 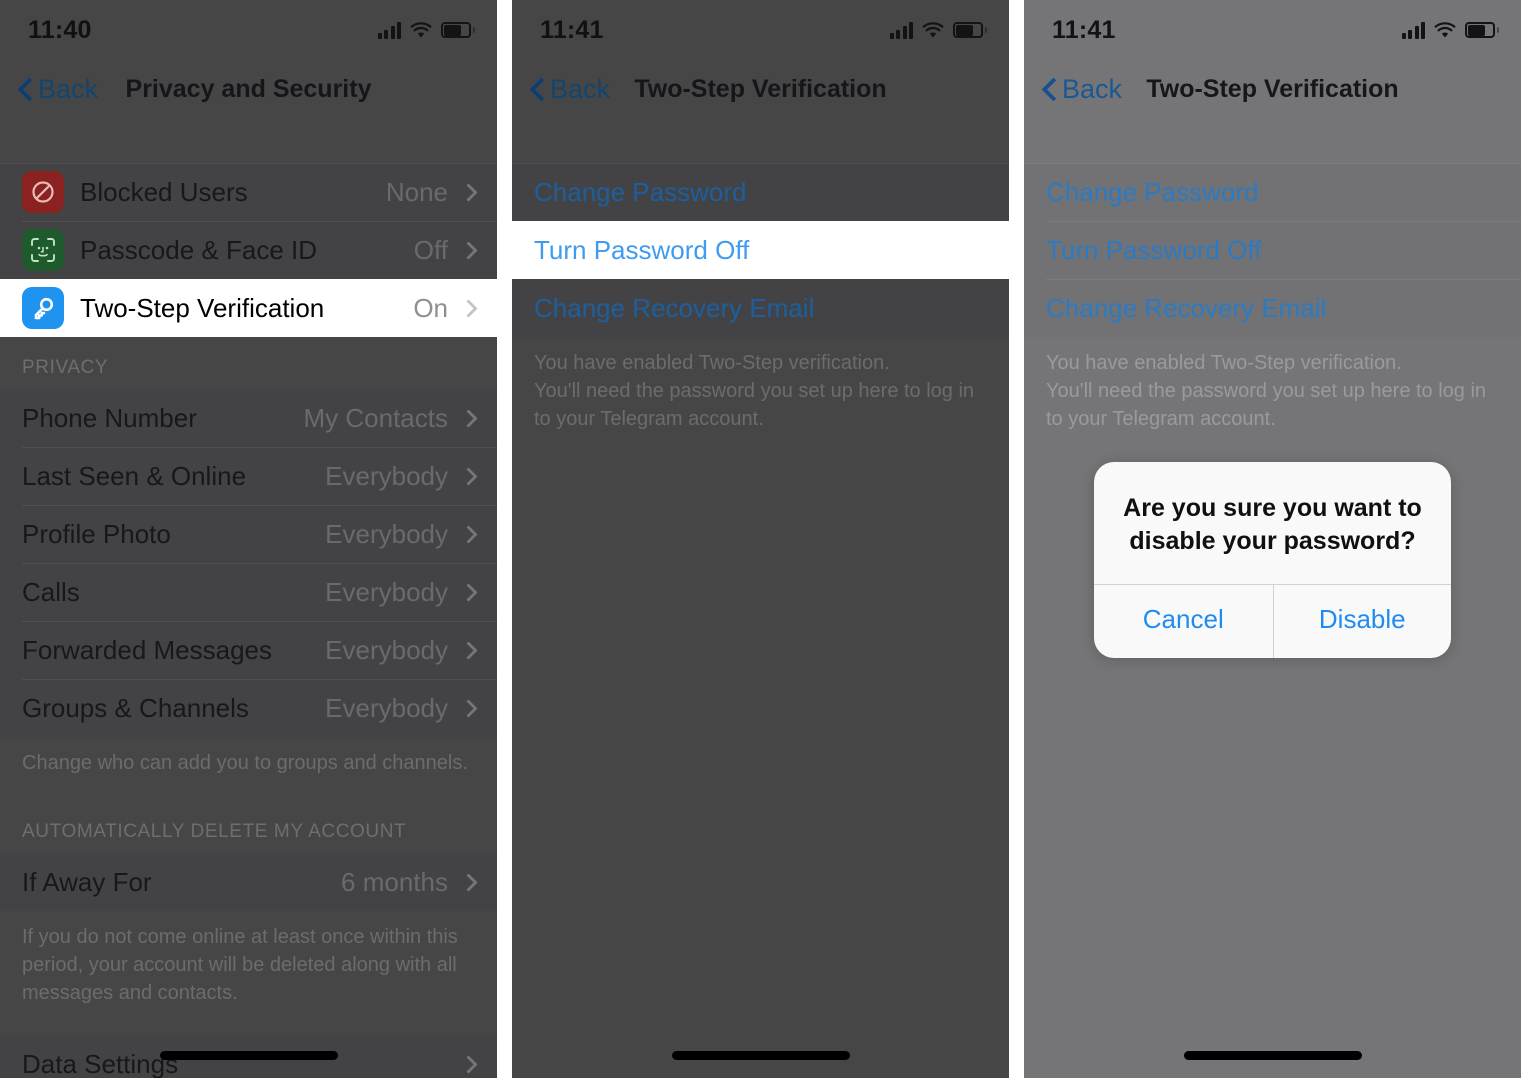 I want to click on section-header-privacy: PRIVACY, so click(x=65, y=367).